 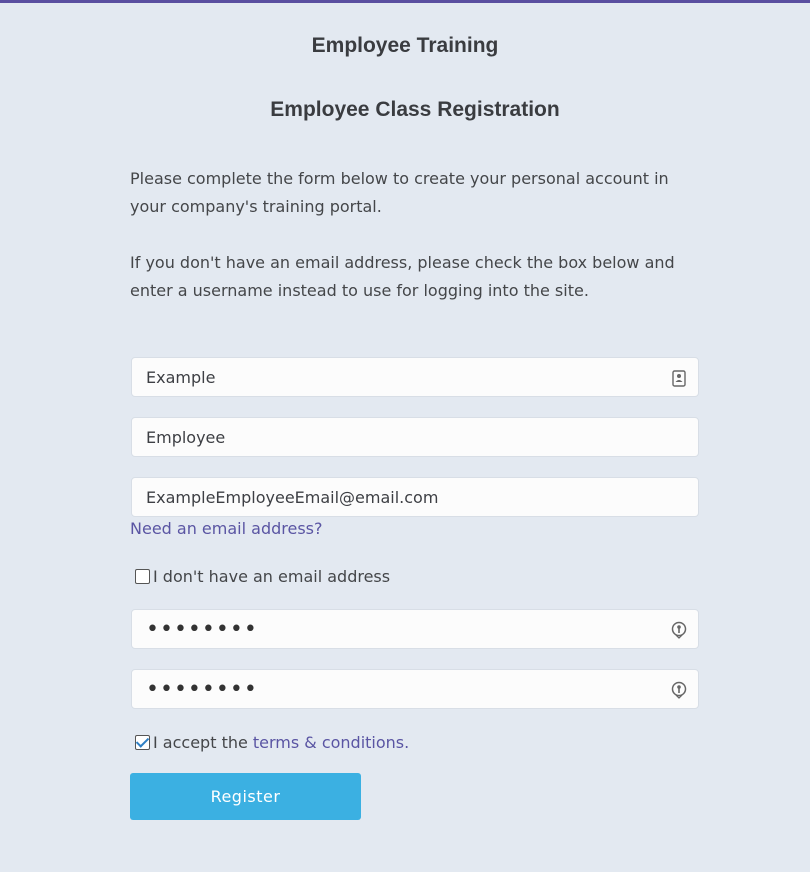 What do you see at coordinates (226, 528) in the screenshot?
I see `need-email-link: Need an email address?` at bounding box center [226, 528].